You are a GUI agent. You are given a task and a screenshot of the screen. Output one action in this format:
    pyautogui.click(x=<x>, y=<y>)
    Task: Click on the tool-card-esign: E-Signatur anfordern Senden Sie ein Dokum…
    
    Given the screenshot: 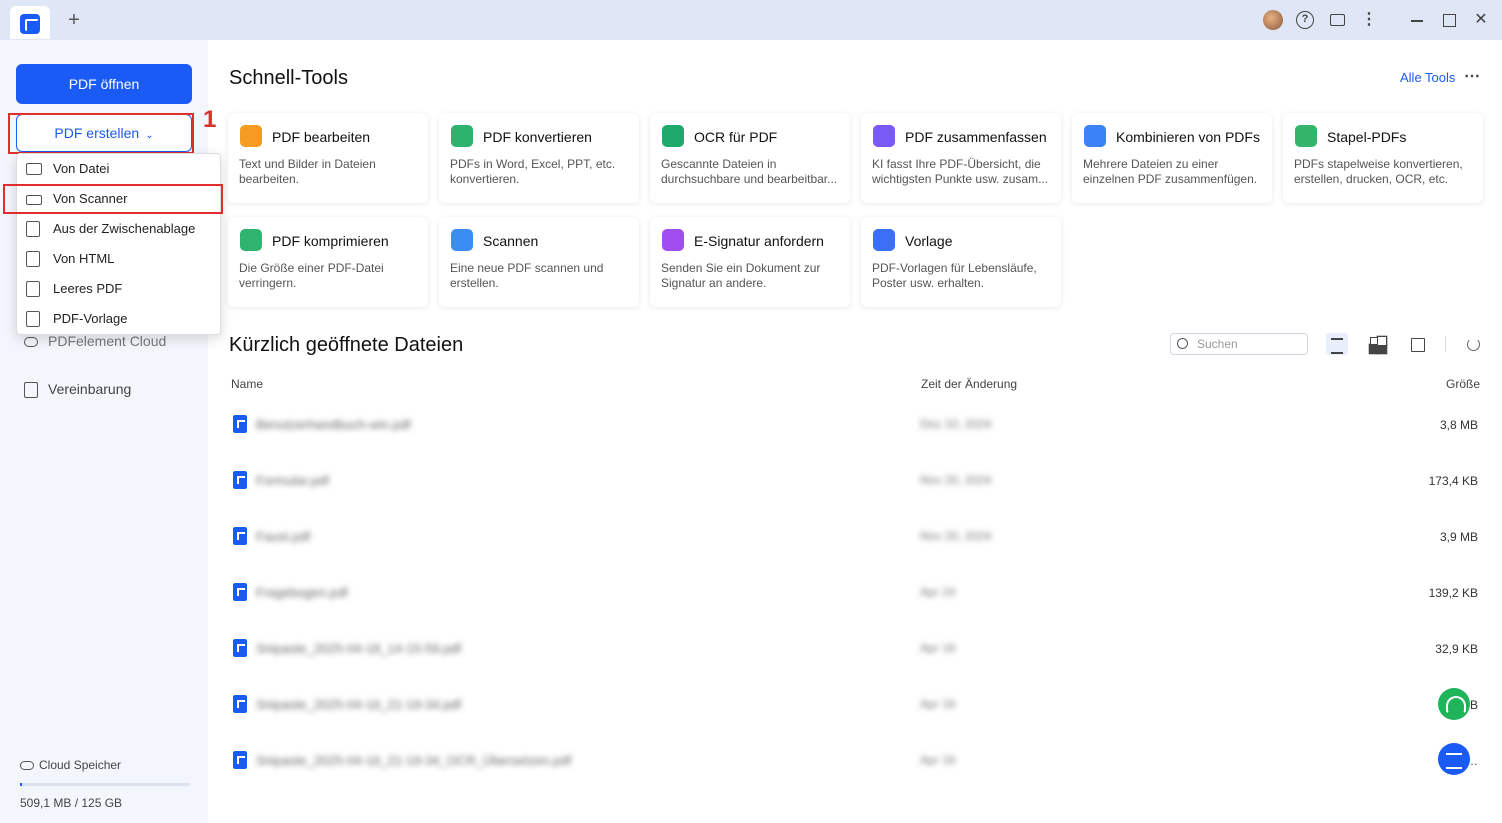 What is the action you would take?
    pyautogui.click(x=750, y=262)
    